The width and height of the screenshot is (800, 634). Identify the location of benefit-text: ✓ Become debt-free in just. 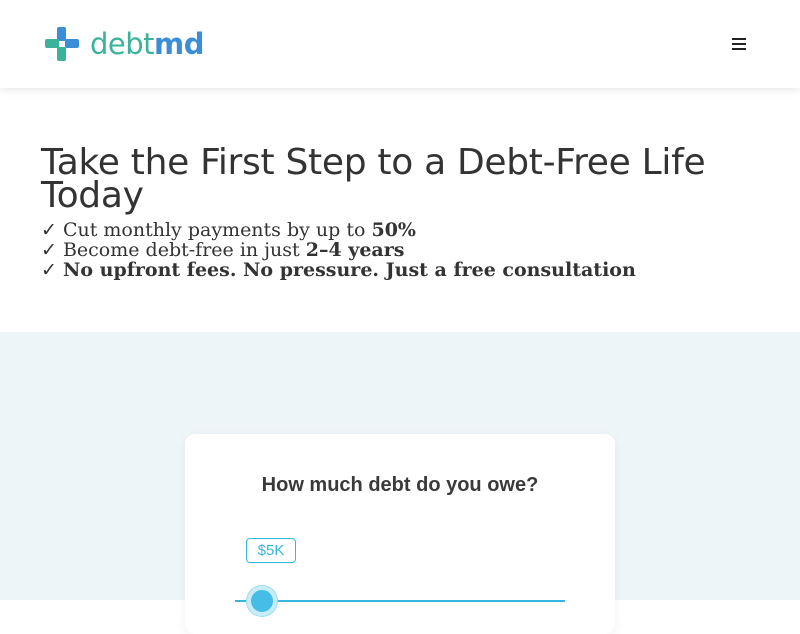
(173, 250).